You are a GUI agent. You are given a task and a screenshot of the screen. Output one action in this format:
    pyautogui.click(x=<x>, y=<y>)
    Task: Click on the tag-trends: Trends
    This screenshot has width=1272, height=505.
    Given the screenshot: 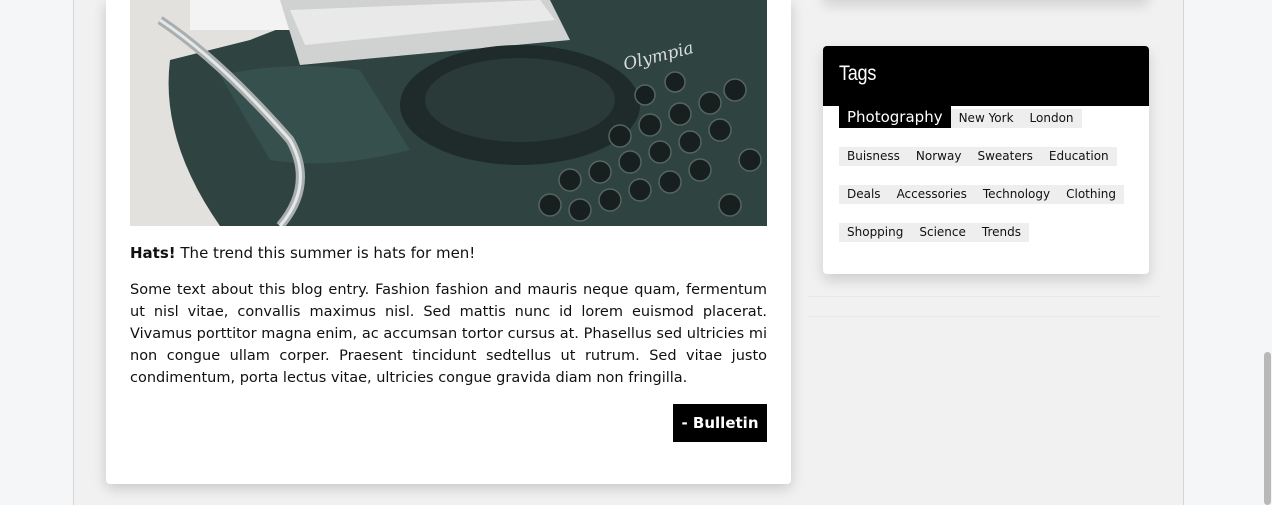 What is the action you would take?
    pyautogui.click(x=1001, y=232)
    